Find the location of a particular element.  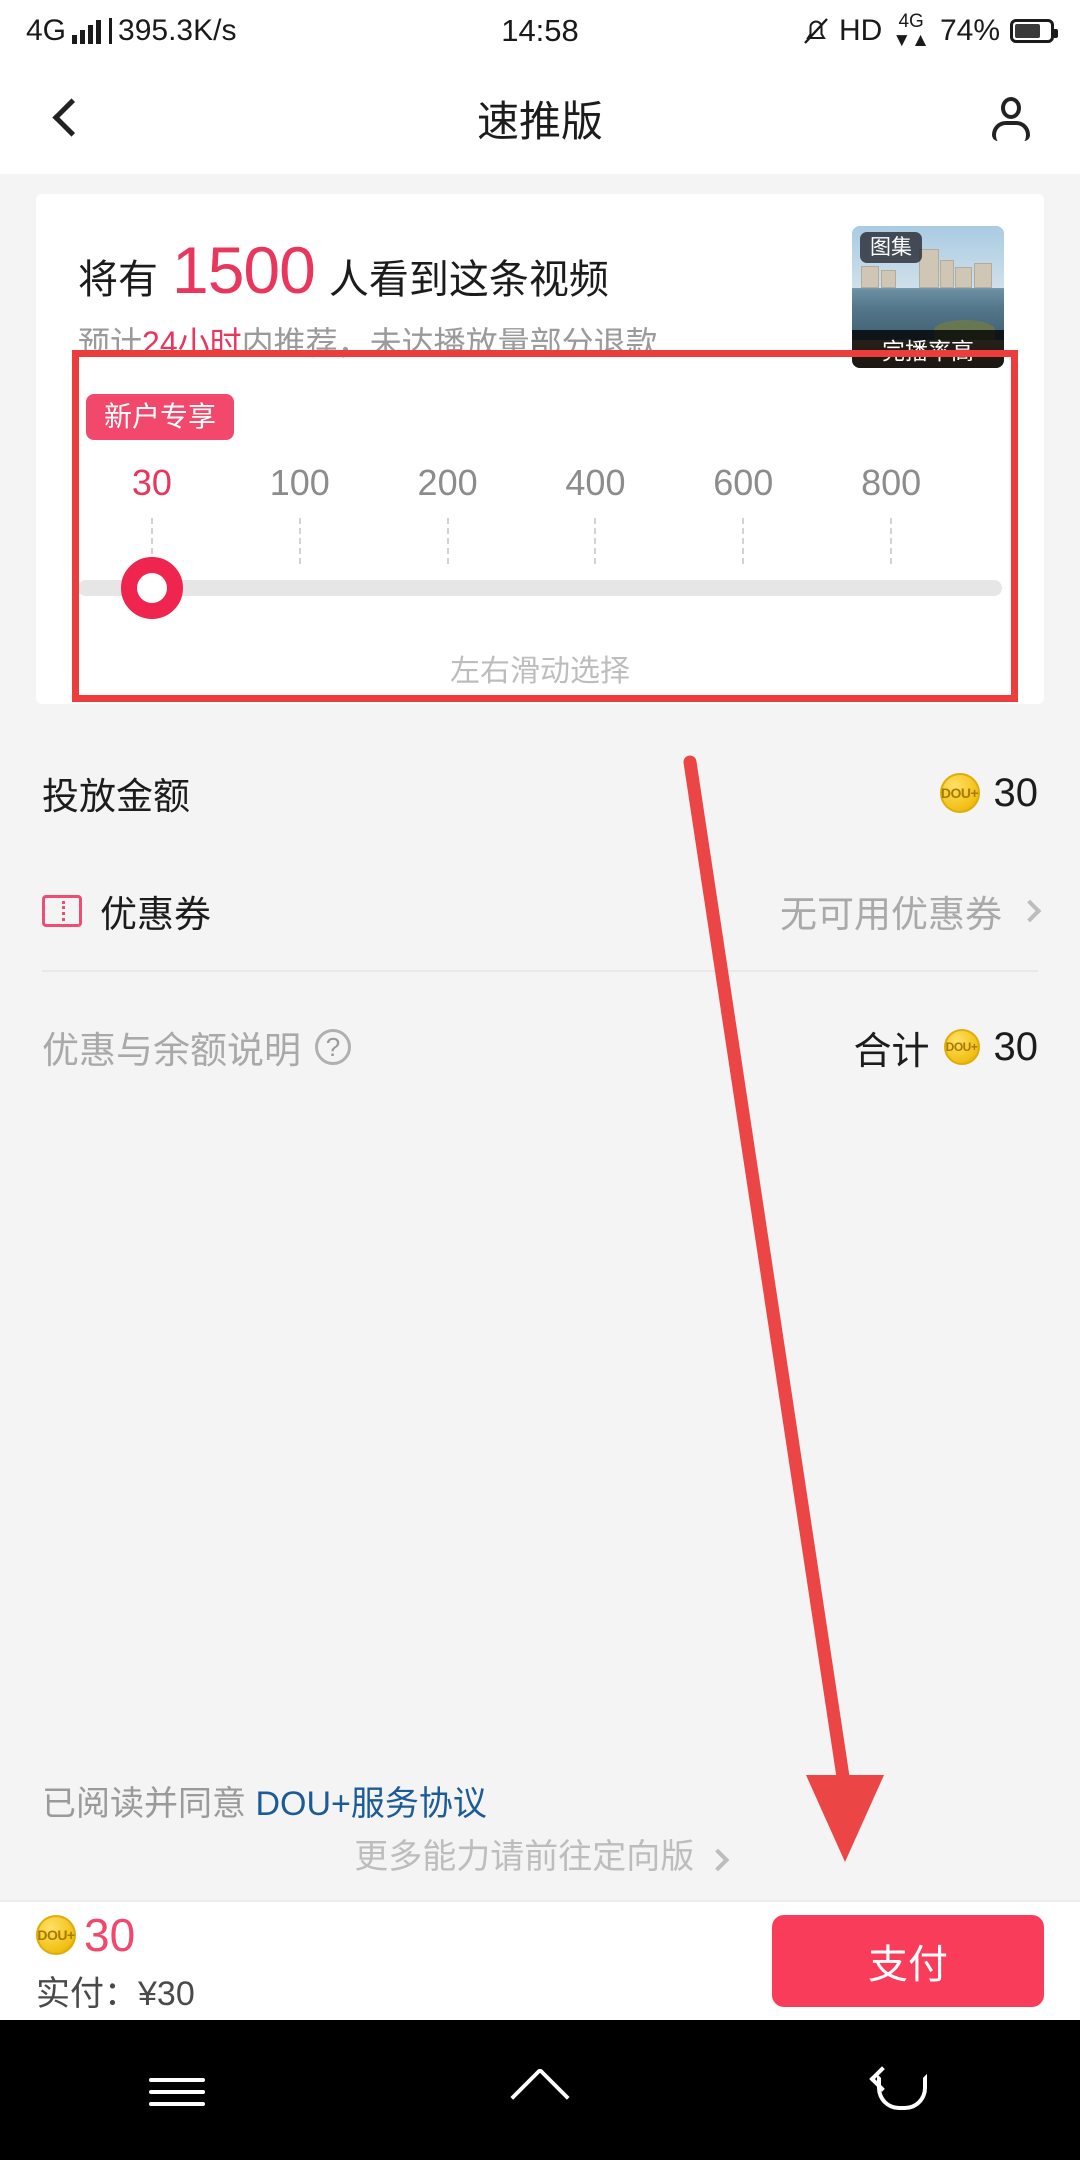

app-header: 速推版 is located at coordinates (540, 118).